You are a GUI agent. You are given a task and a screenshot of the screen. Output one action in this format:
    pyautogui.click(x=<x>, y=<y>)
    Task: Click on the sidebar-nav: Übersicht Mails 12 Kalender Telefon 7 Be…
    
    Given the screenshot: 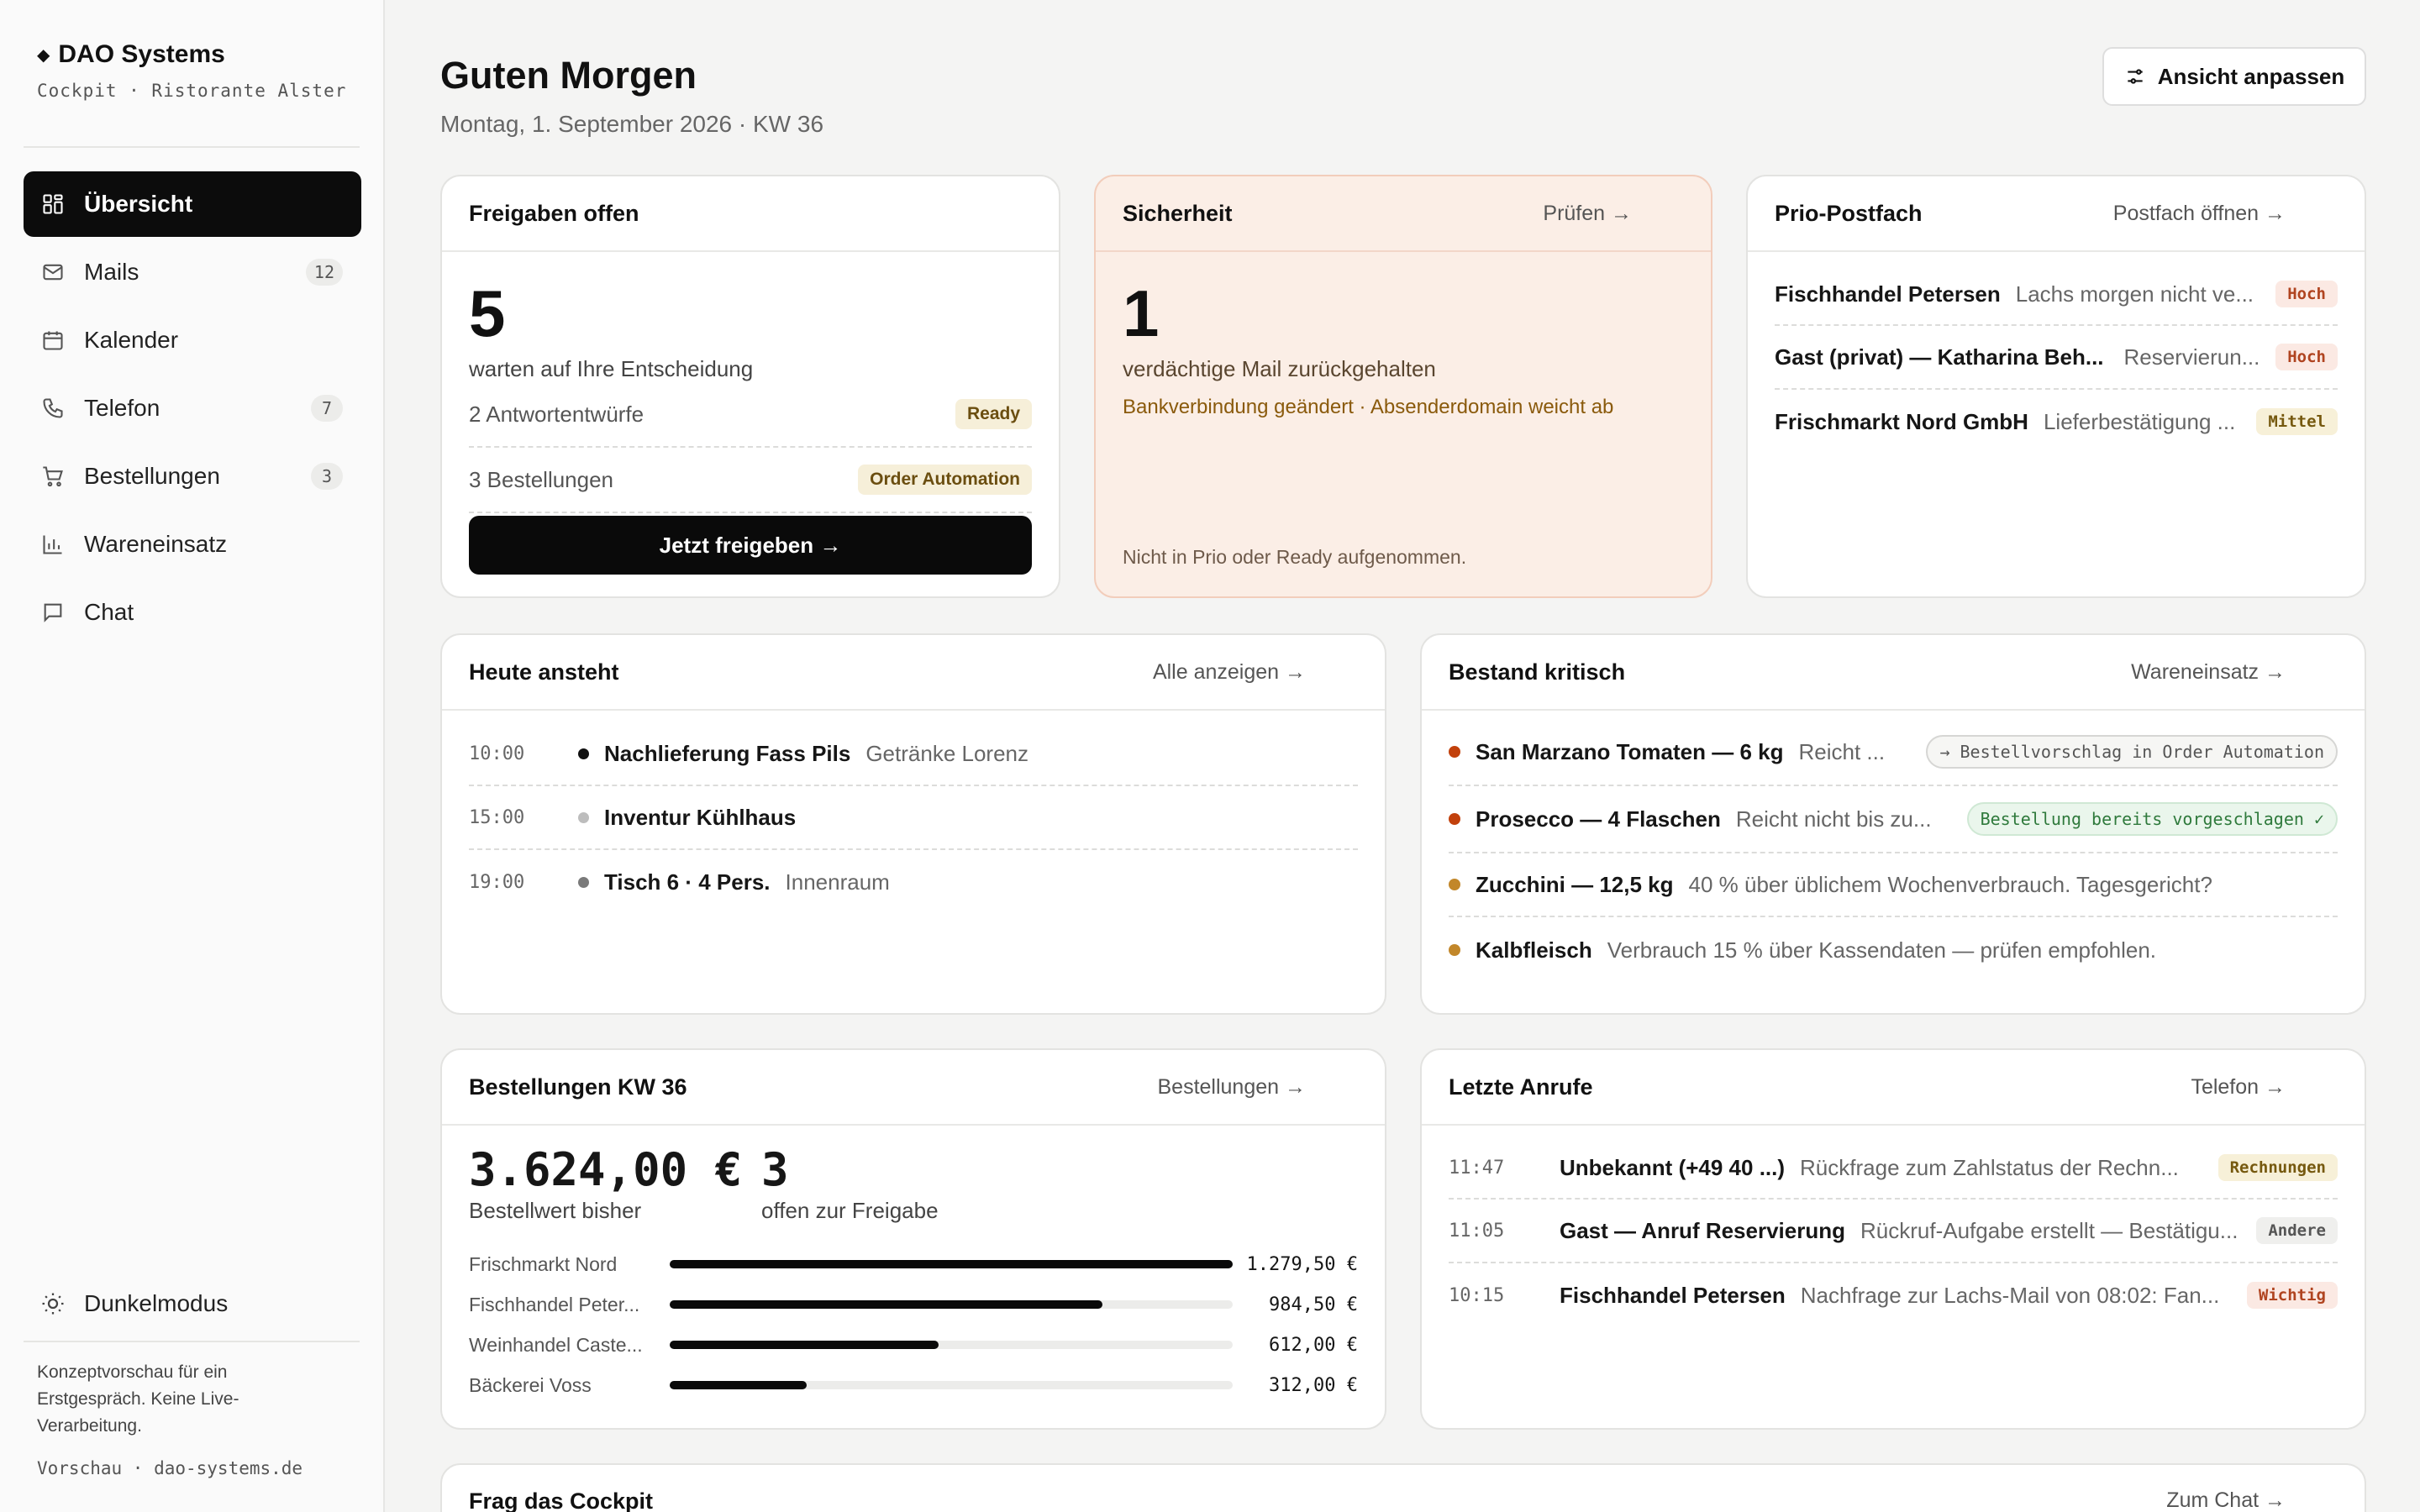 What is the action you would take?
    pyautogui.click(x=192, y=409)
    